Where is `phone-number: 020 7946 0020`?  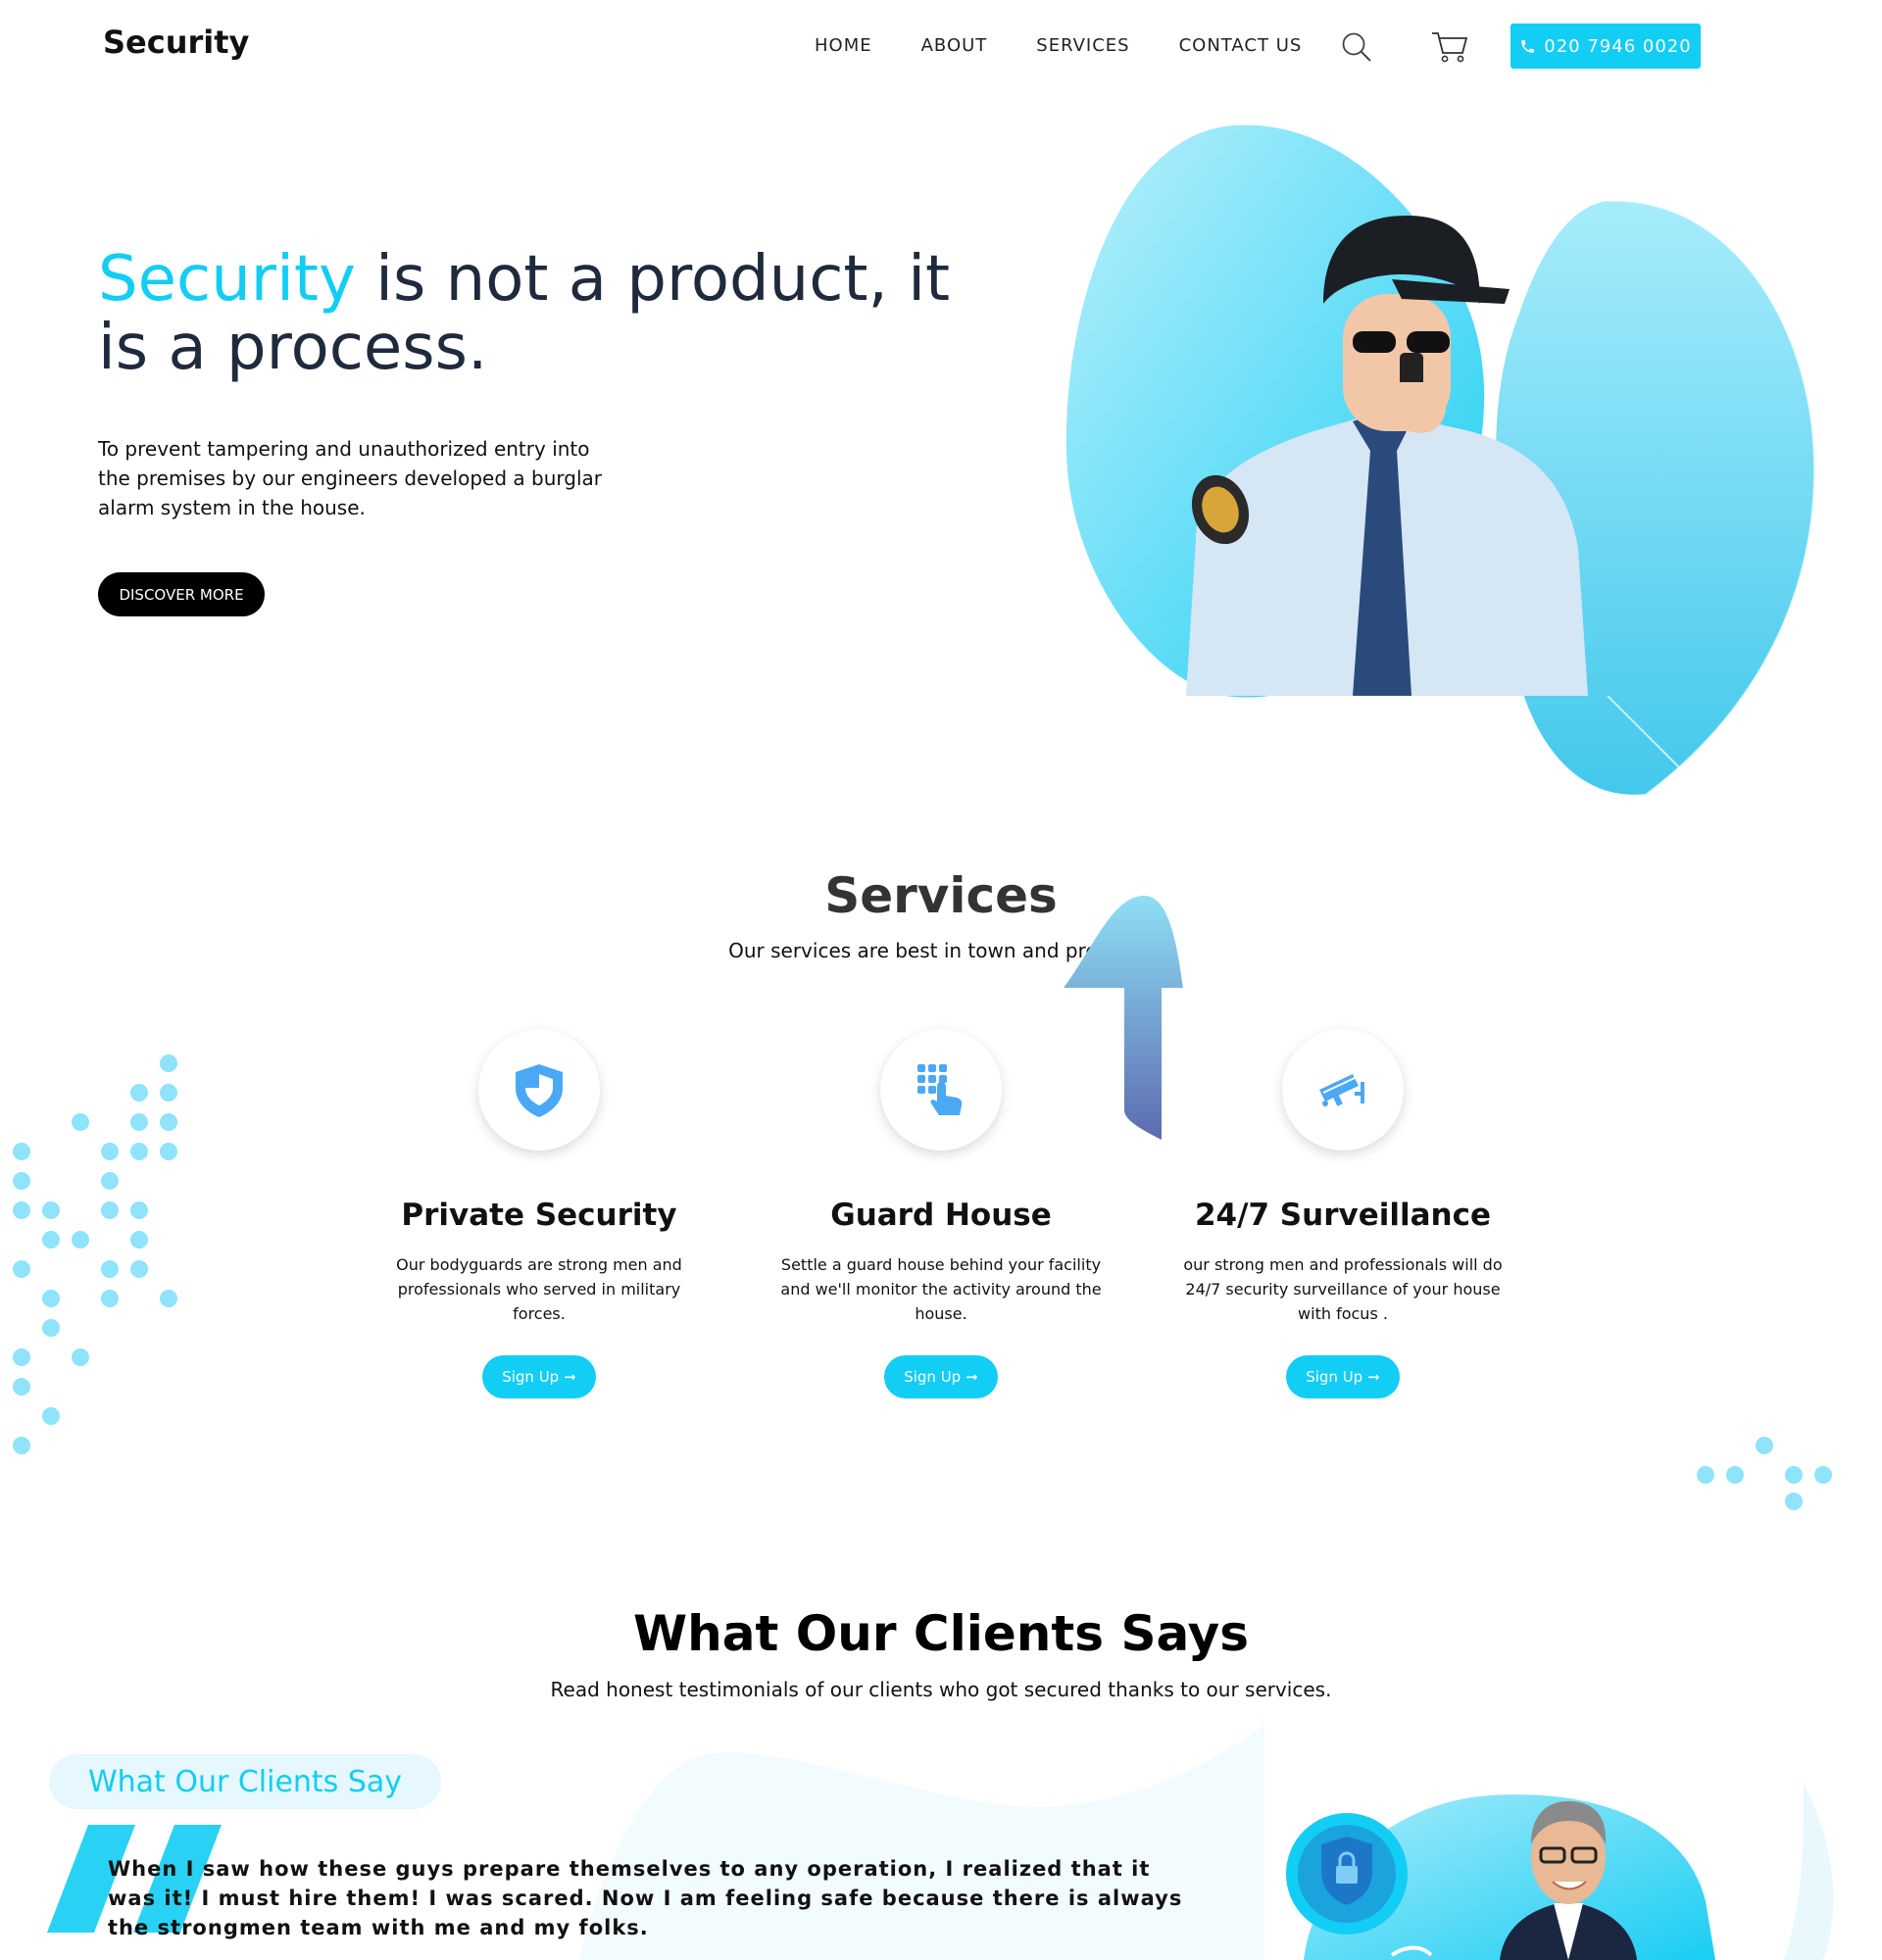 phone-number: 020 7946 0020 is located at coordinates (1618, 46).